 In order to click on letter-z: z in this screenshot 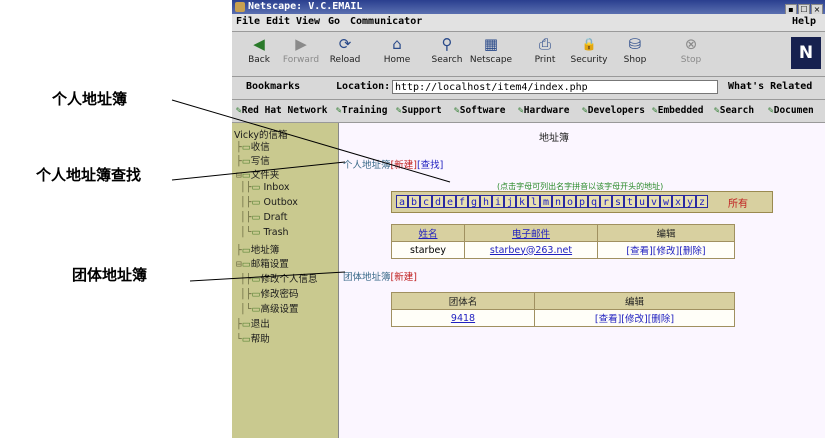, I will do `click(702, 201)`.